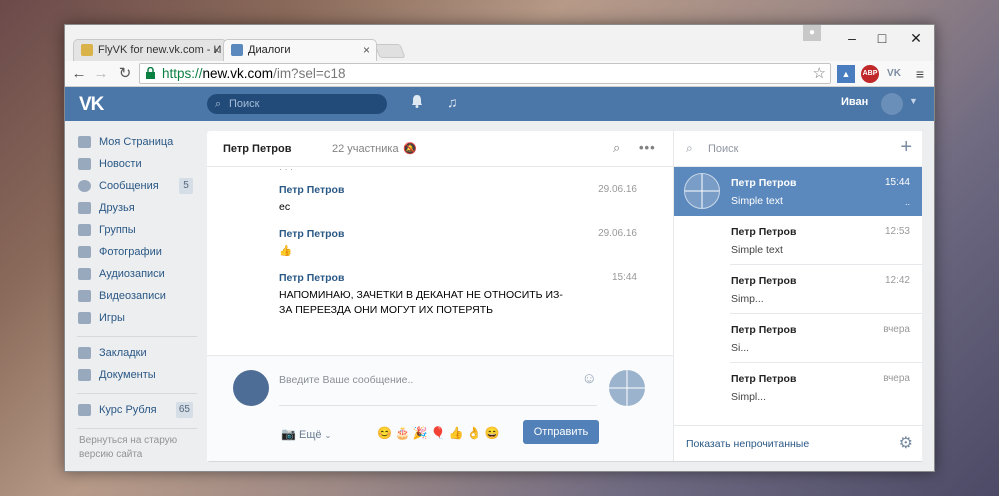 The width and height of the screenshot is (999, 496). Describe the element at coordinates (84, 230) in the screenshot. I see `groups-icon` at that location.